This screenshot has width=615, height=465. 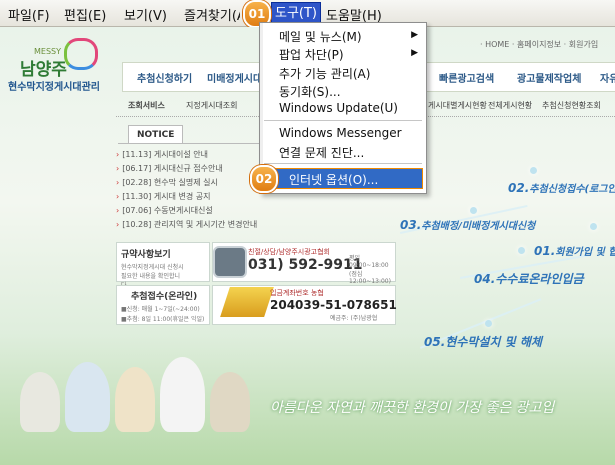 What do you see at coordinates (457, 105) in the screenshot?
I see `subnav-board-status: 게시대별게시현황` at bounding box center [457, 105].